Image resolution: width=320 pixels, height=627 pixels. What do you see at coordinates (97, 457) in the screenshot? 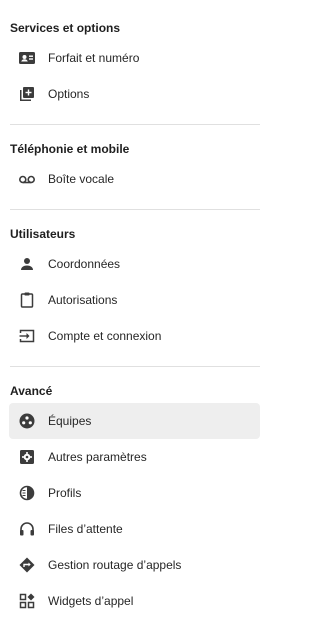
I see `nav-item-label: Autres paramètres` at bounding box center [97, 457].